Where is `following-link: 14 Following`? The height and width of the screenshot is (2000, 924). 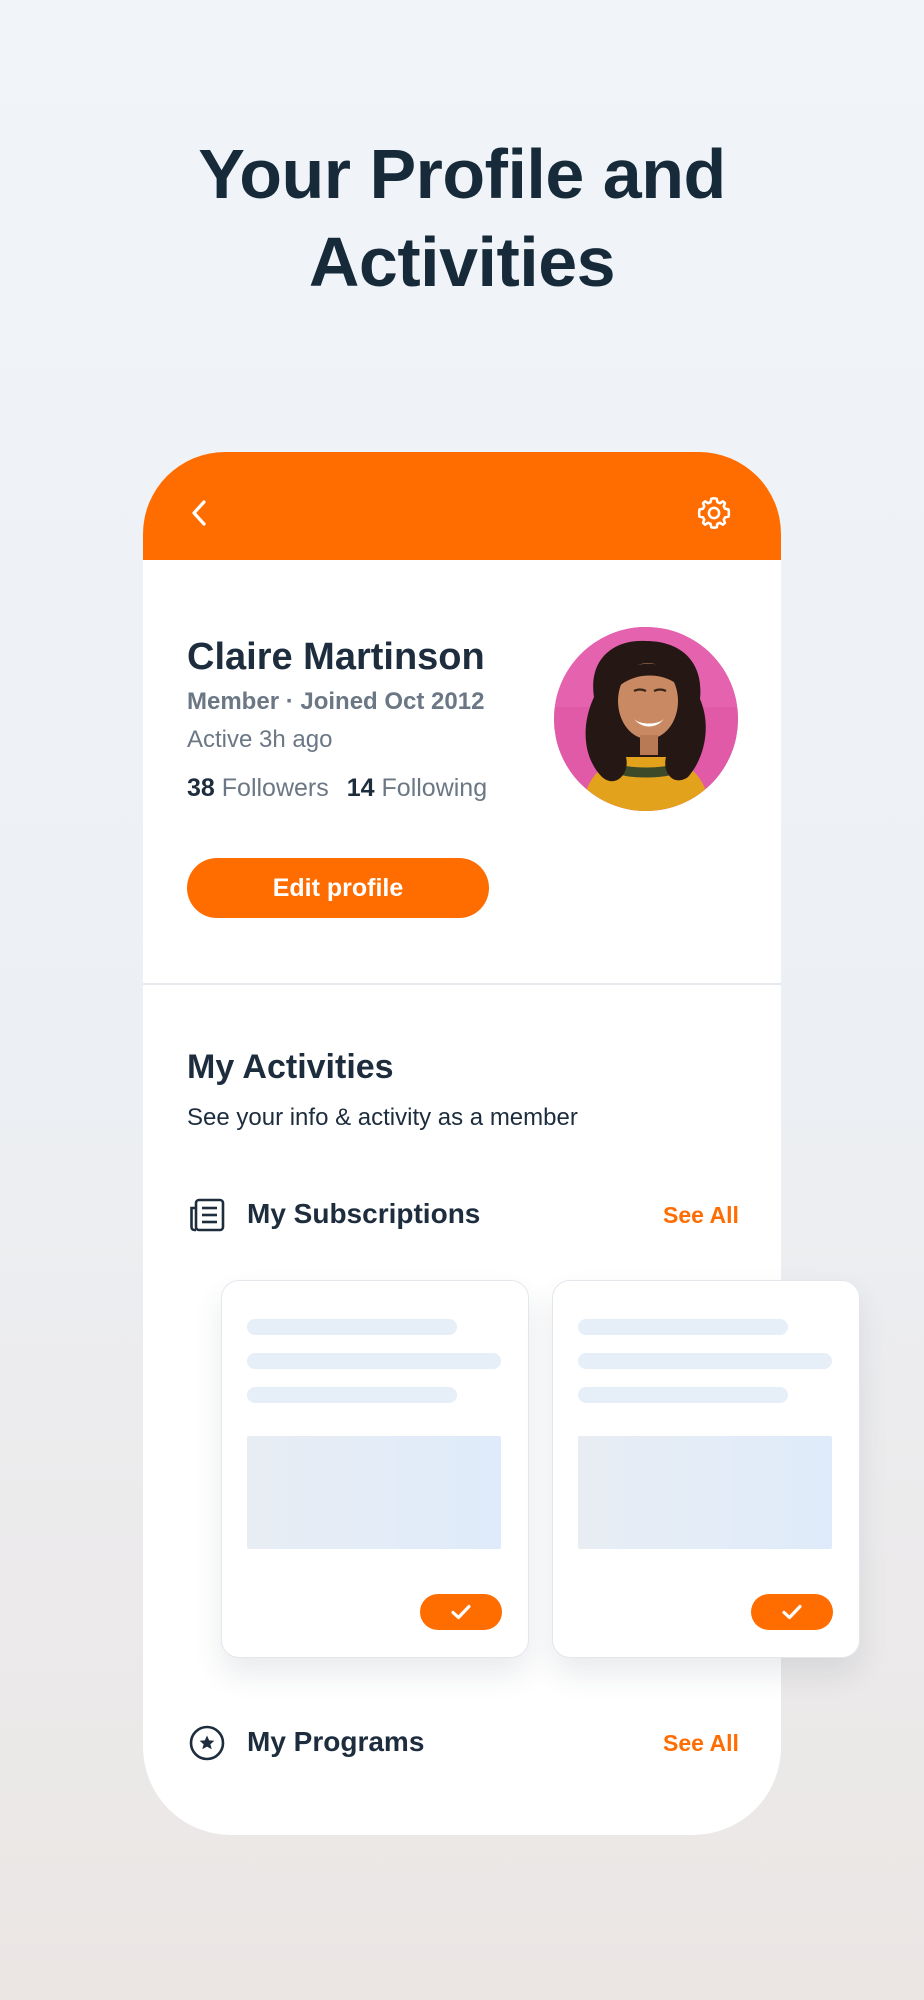 following-link: 14 Following is located at coordinates (417, 788).